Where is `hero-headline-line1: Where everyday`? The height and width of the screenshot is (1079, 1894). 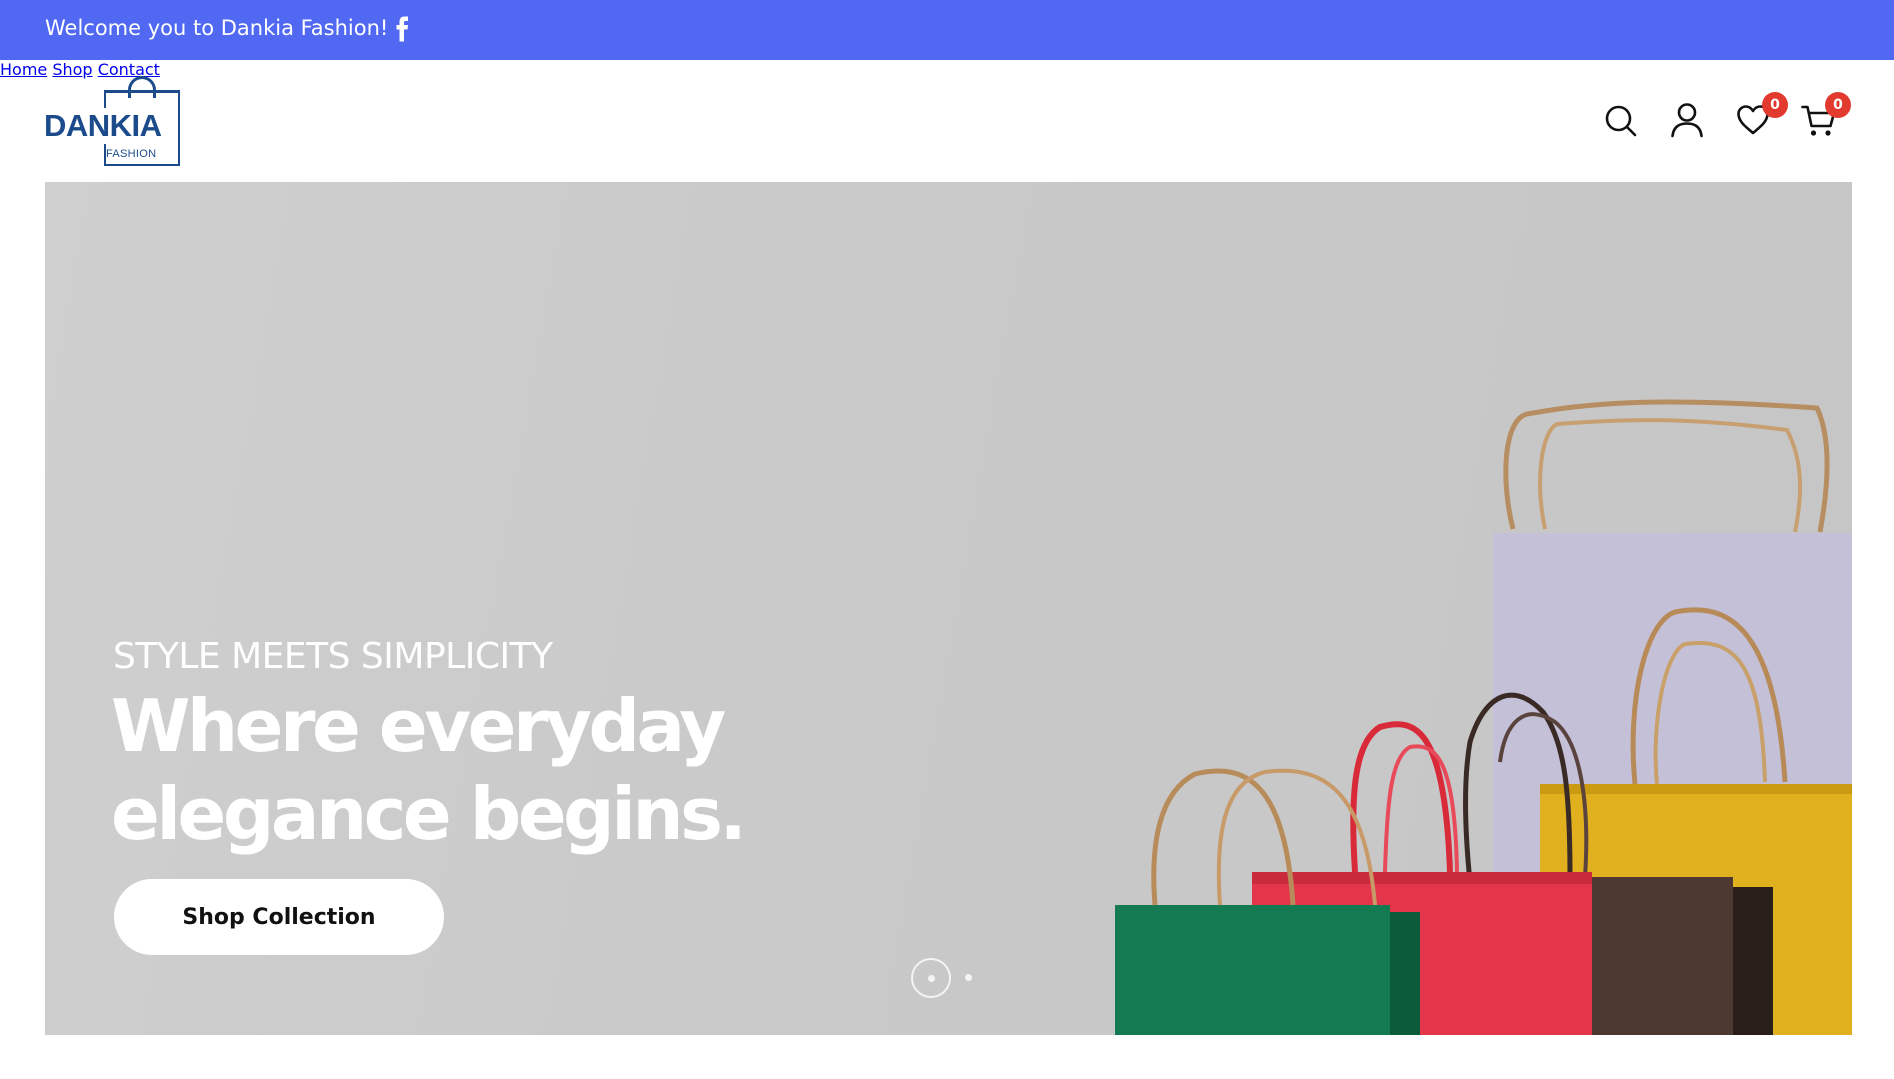 hero-headline-line1: Where everyday is located at coordinates (418, 726).